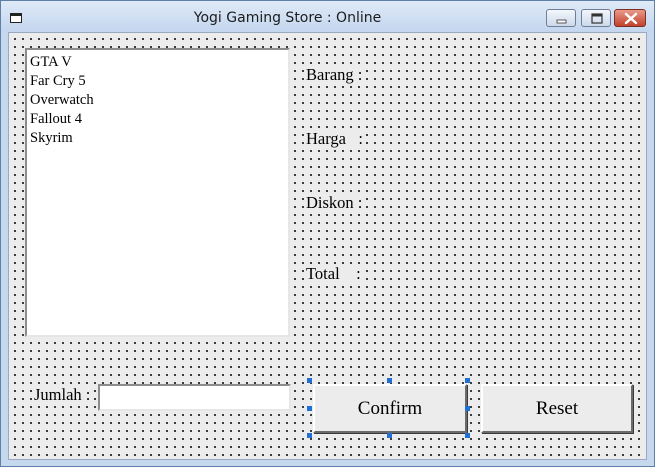  Describe the element at coordinates (62, 395) in the screenshot. I see `jumlah-label: Jumlah :` at that location.